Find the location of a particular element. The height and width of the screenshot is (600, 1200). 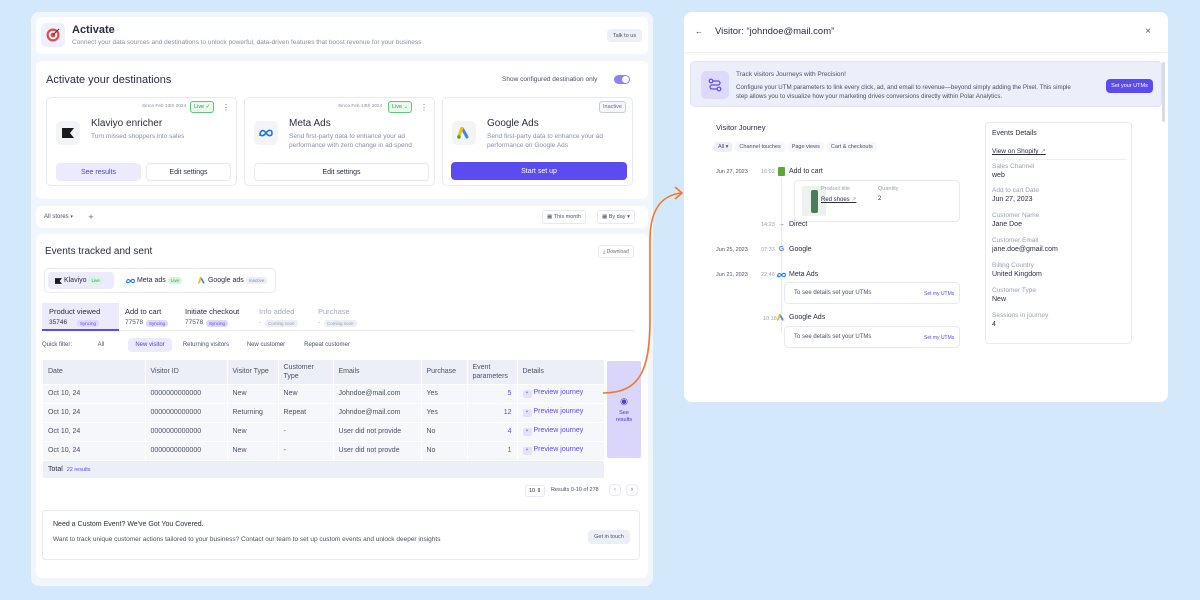

next-page-button: › is located at coordinates (632, 490).